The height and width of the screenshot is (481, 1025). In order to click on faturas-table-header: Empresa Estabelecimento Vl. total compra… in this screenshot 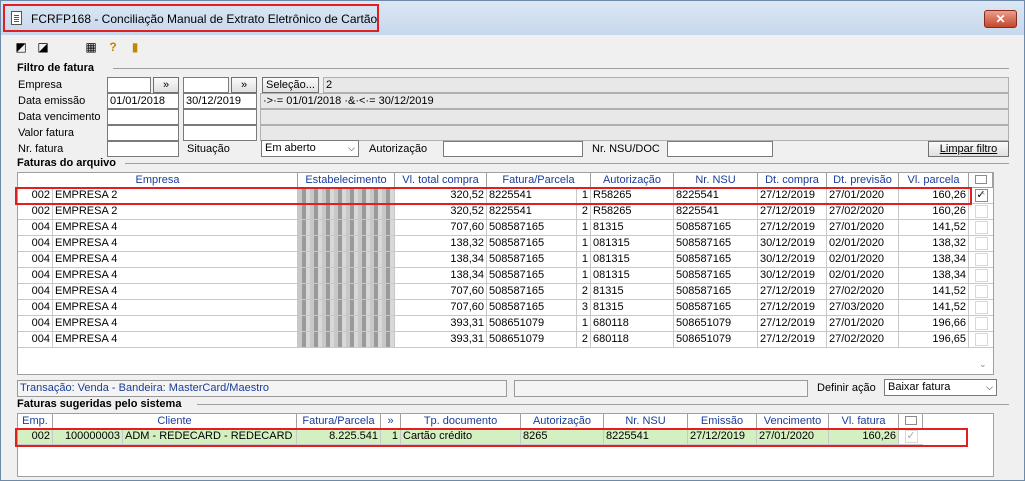, I will do `click(505, 180)`.